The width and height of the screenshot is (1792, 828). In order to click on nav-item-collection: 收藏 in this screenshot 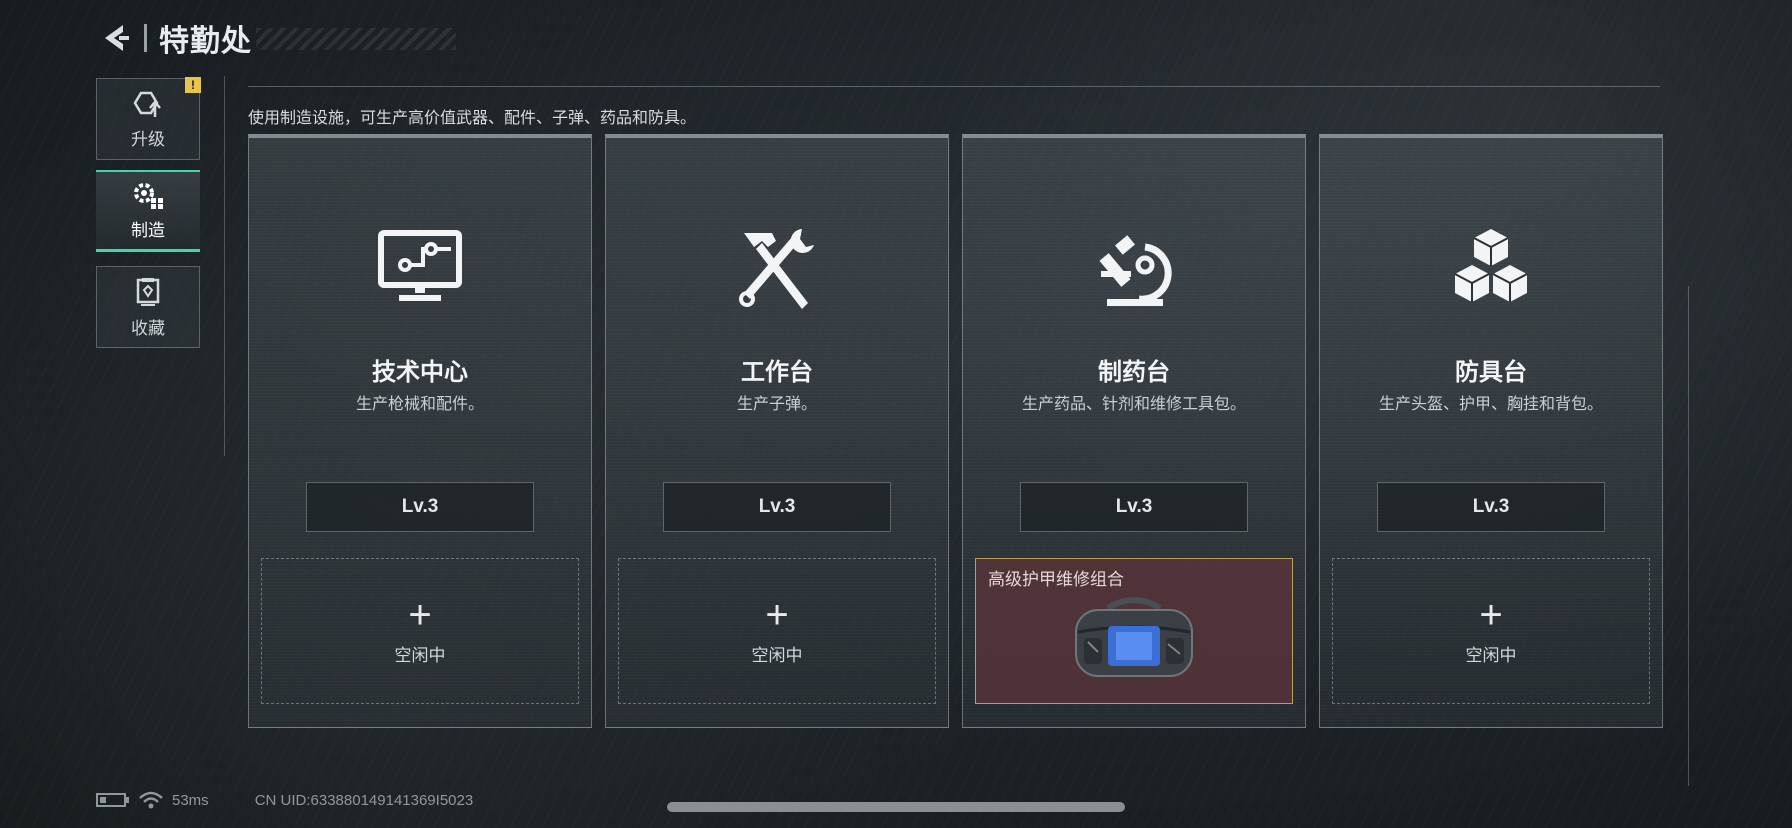, I will do `click(148, 307)`.